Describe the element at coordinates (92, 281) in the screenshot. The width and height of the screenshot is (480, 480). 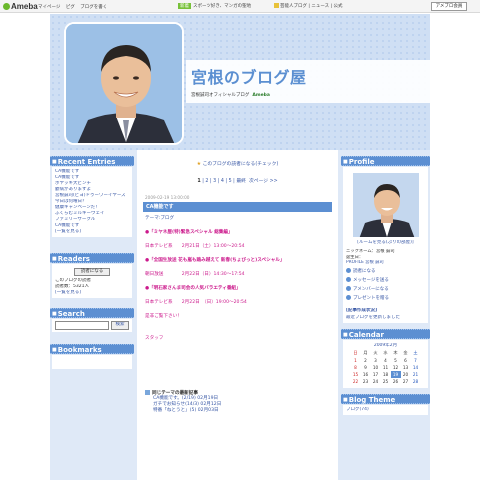
I see `readers-box: 読者になる このブログの読者 読者数：5321人 [一覧を見る]` at that location.